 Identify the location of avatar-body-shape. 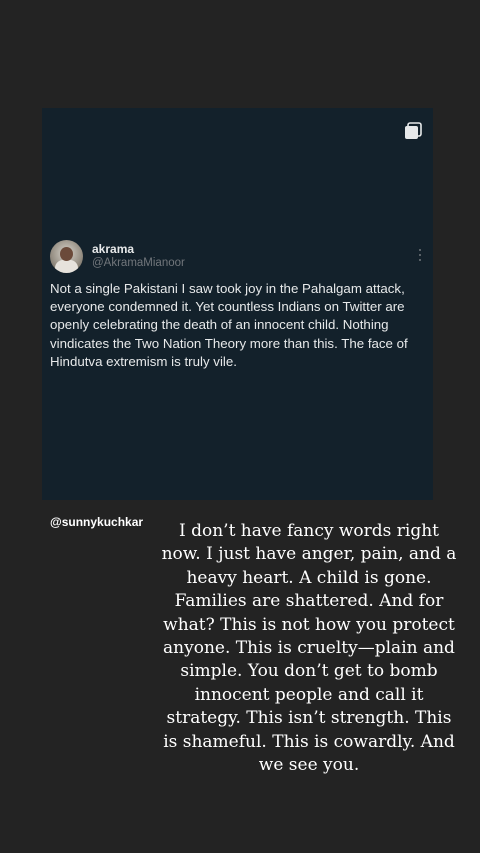
(66, 266).